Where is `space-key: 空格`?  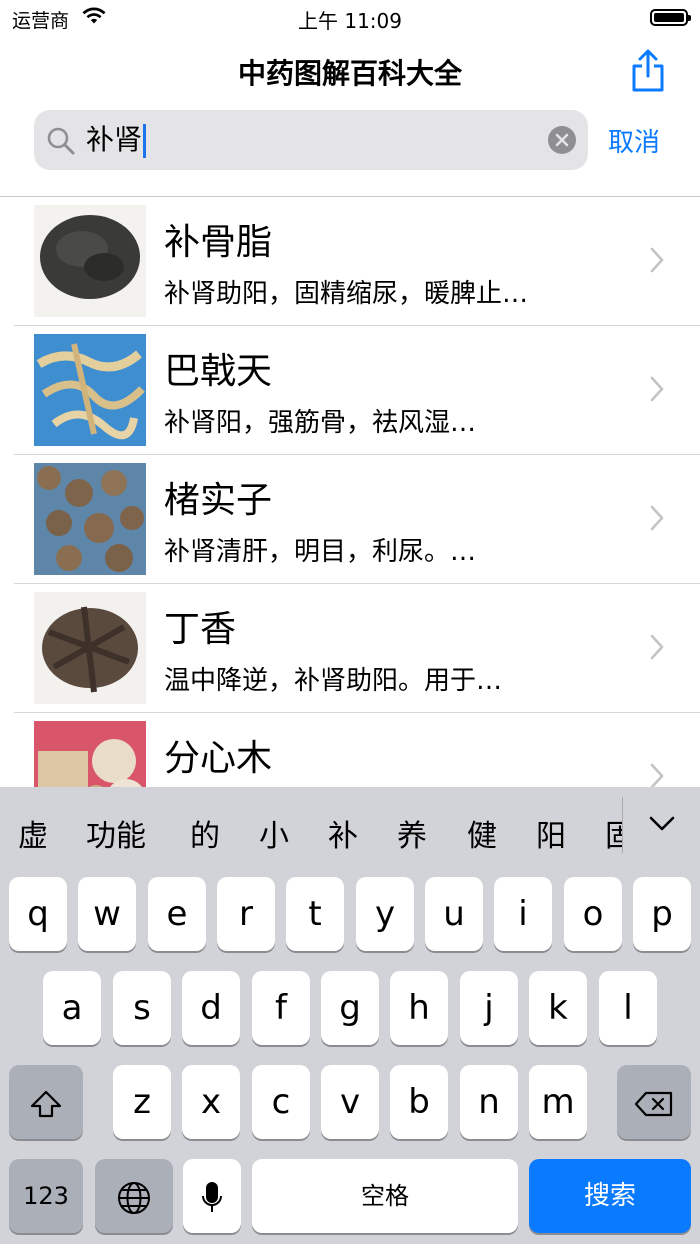 space-key: 空格 is located at coordinates (385, 1196).